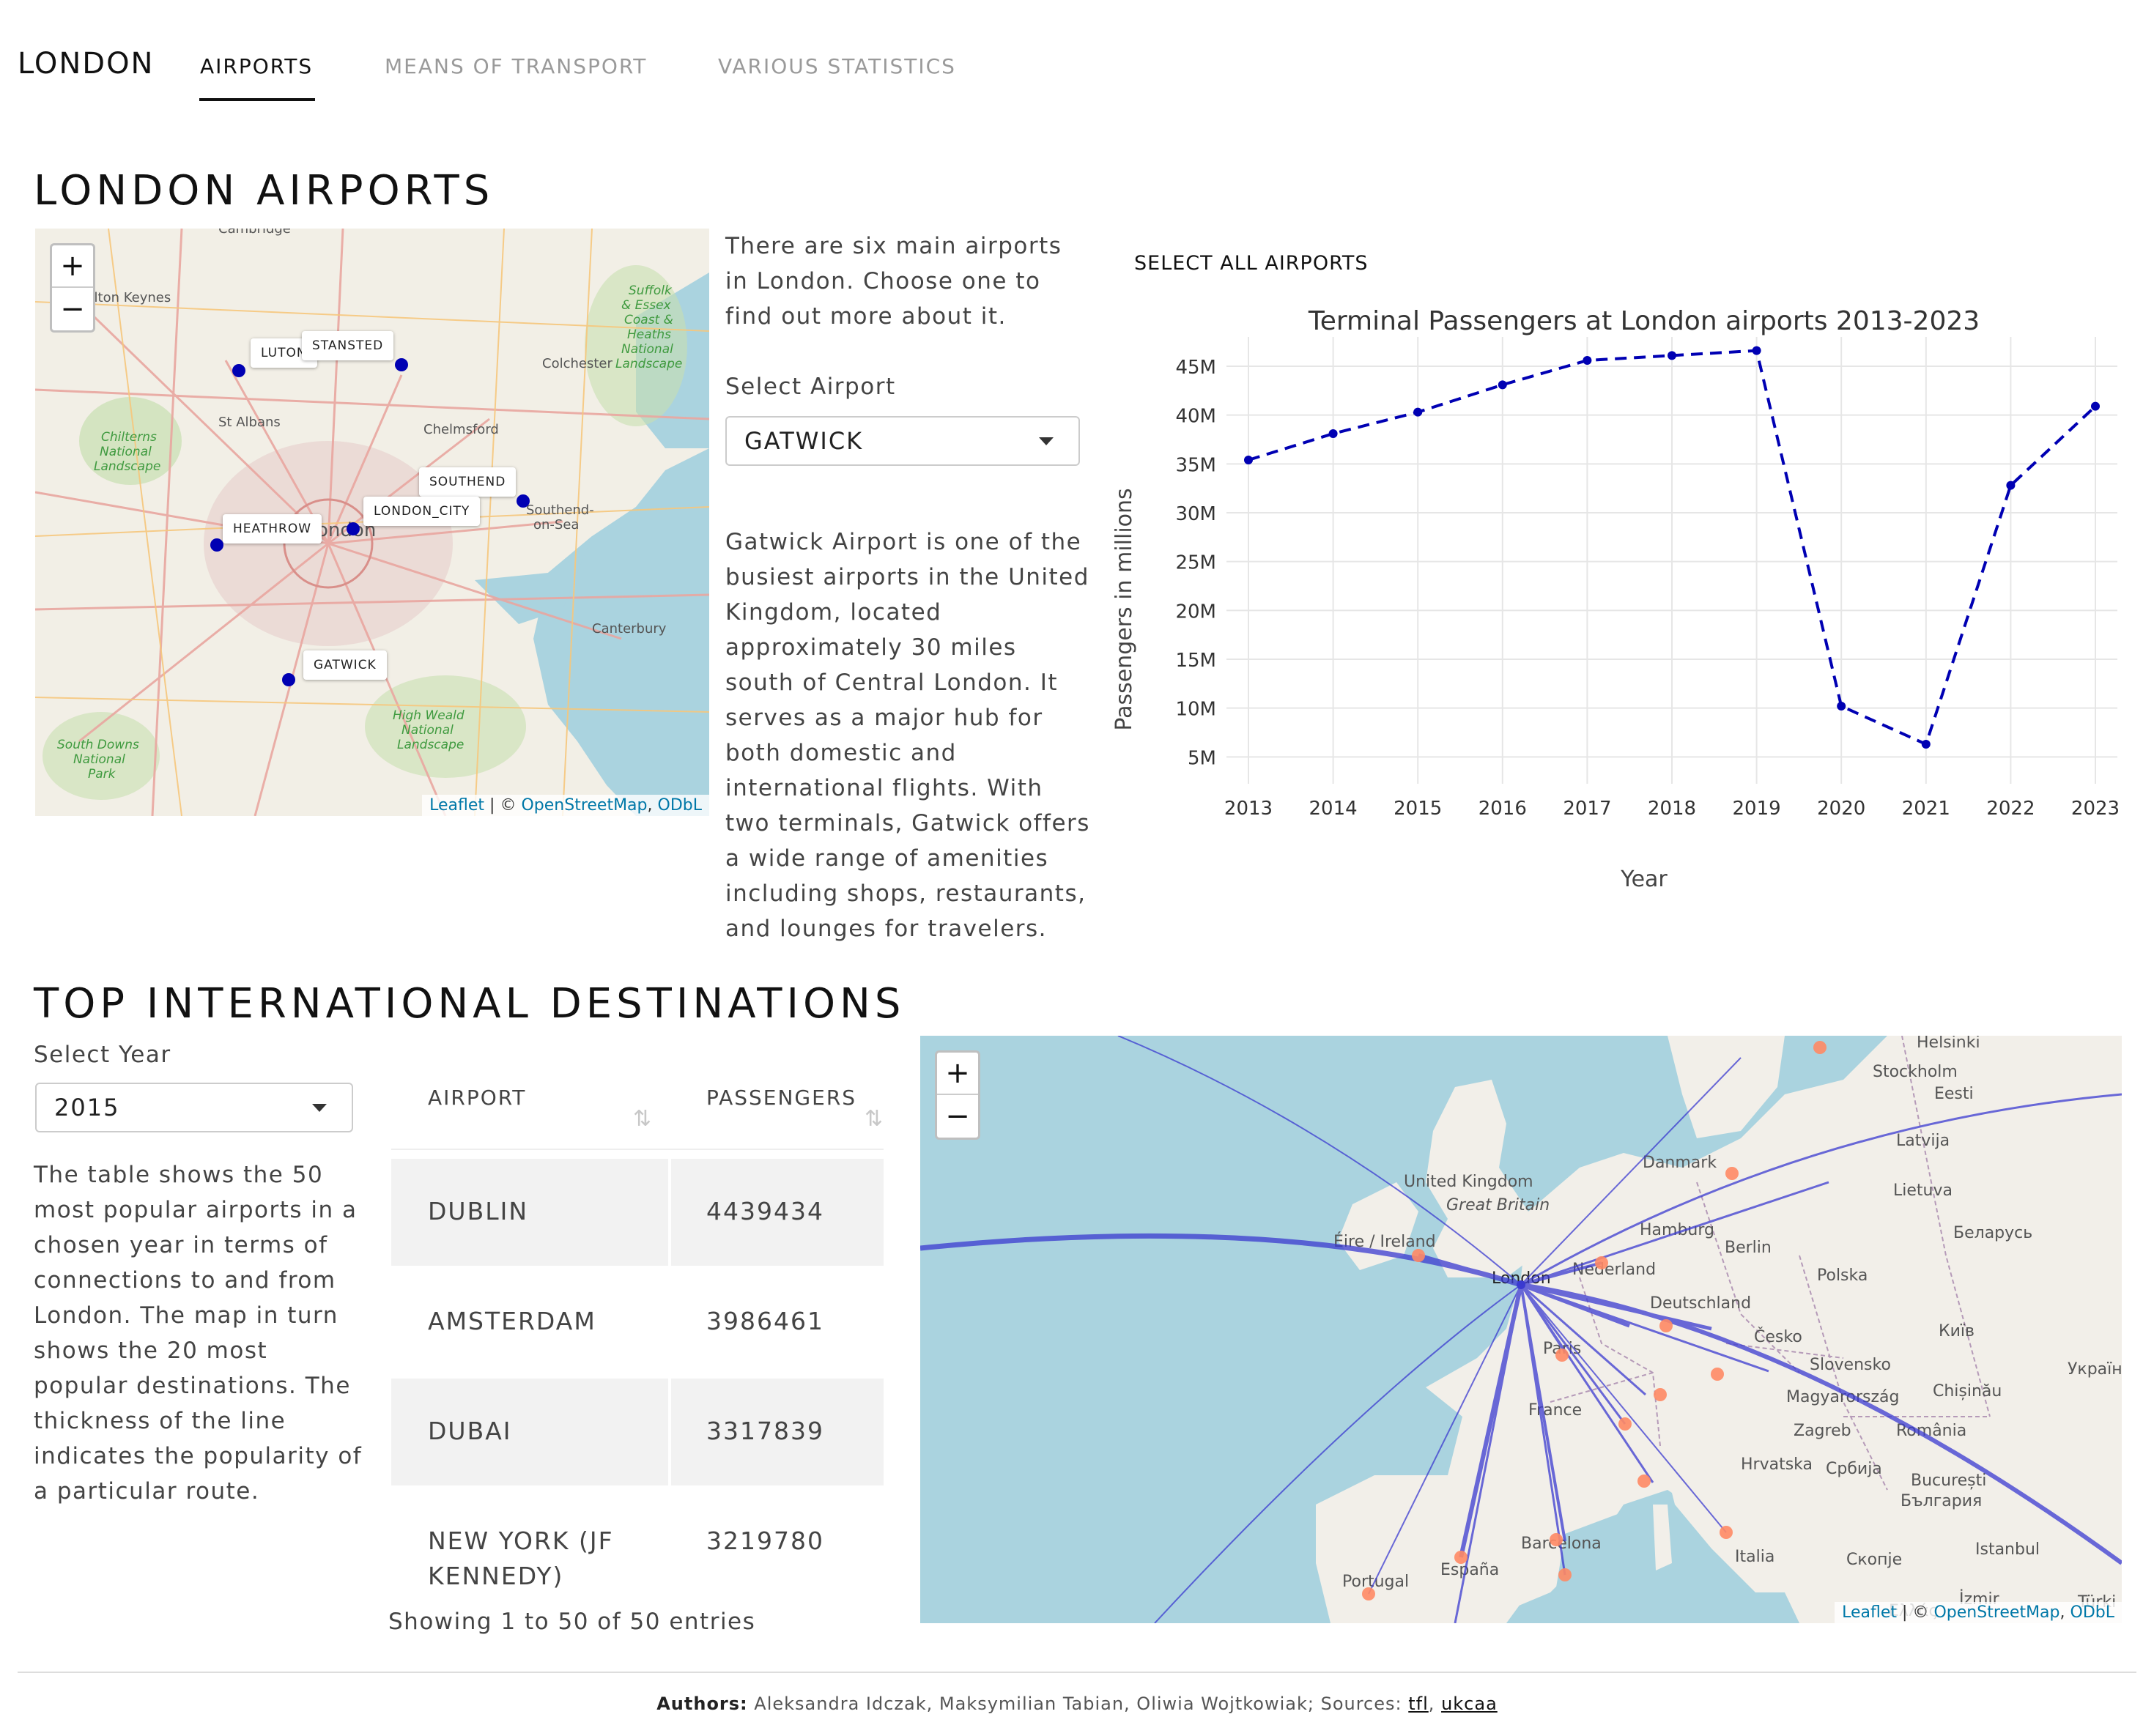  What do you see at coordinates (470, 1431) in the screenshot?
I see `table-row-2-airport: DUBAI` at bounding box center [470, 1431].